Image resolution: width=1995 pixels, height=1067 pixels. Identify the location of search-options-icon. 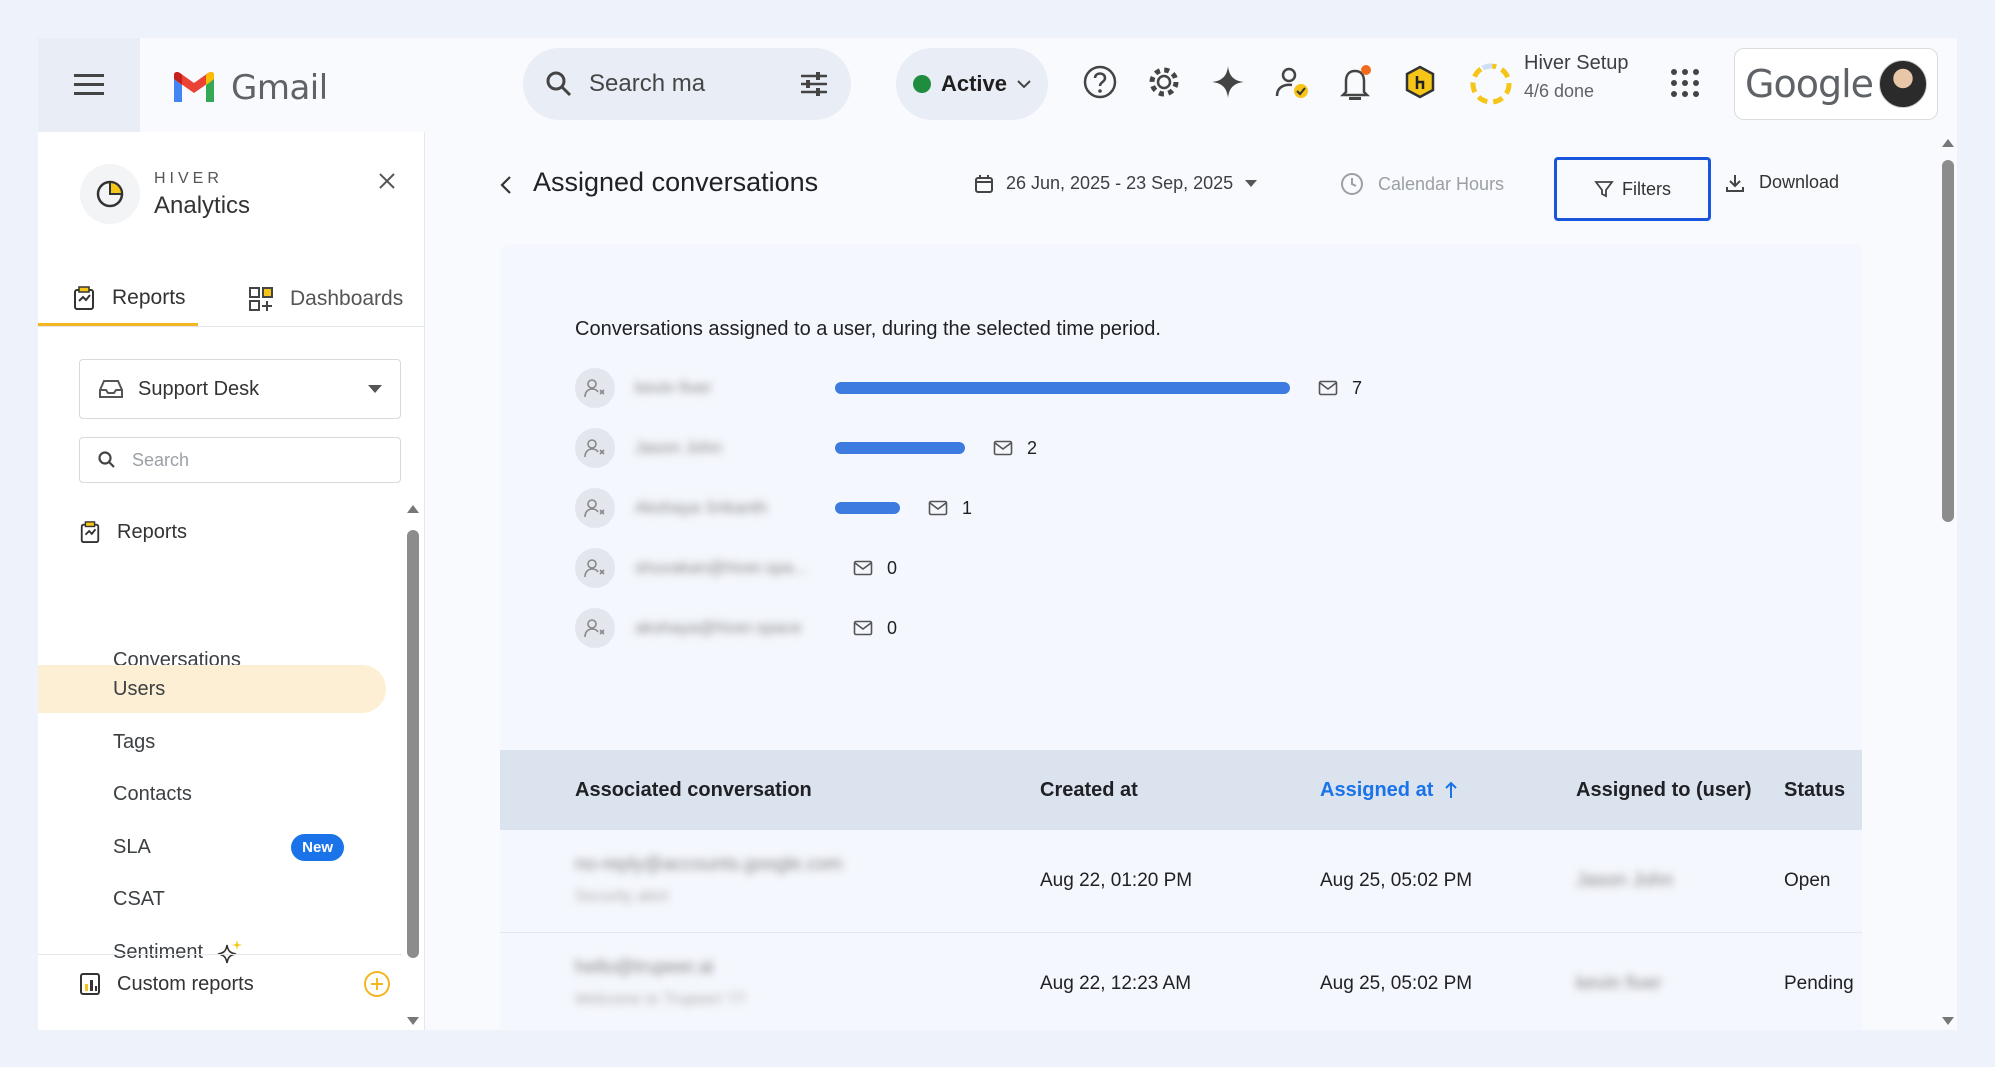
(814, 84).